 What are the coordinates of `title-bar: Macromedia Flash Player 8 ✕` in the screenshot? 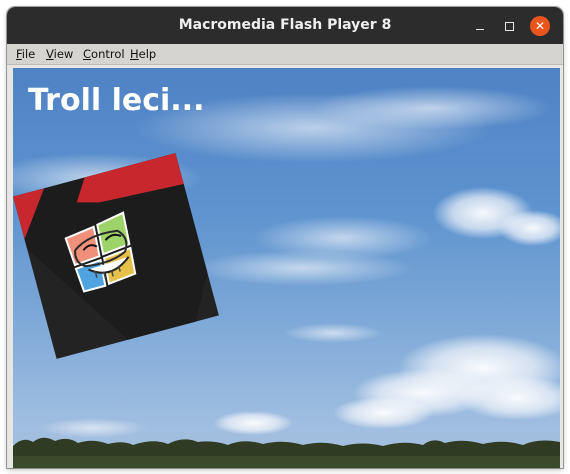 It's located at (285, 25).